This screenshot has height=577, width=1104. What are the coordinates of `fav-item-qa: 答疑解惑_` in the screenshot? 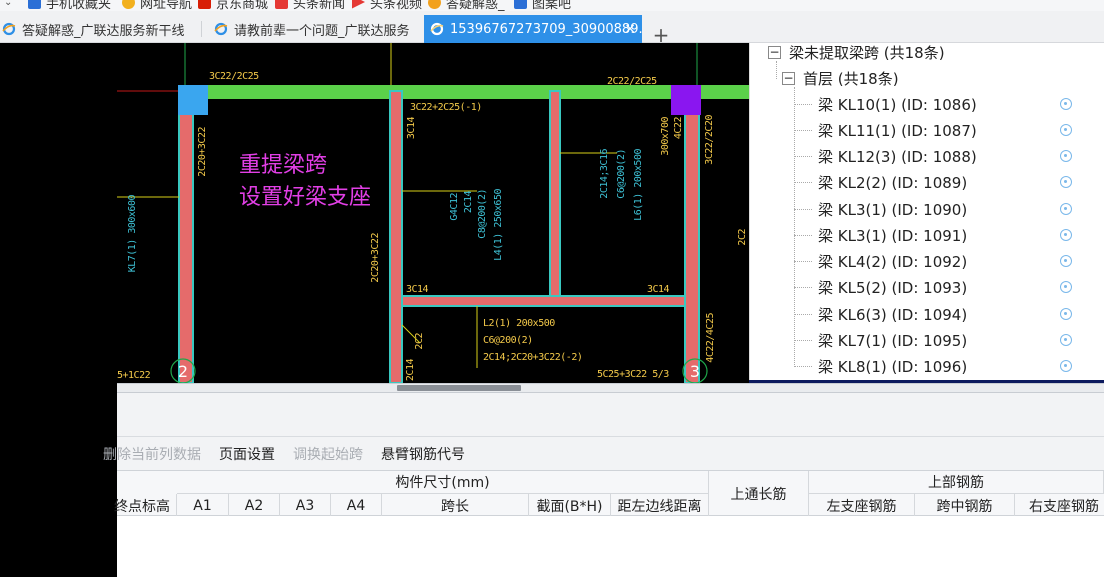 It's located at (466, 5).